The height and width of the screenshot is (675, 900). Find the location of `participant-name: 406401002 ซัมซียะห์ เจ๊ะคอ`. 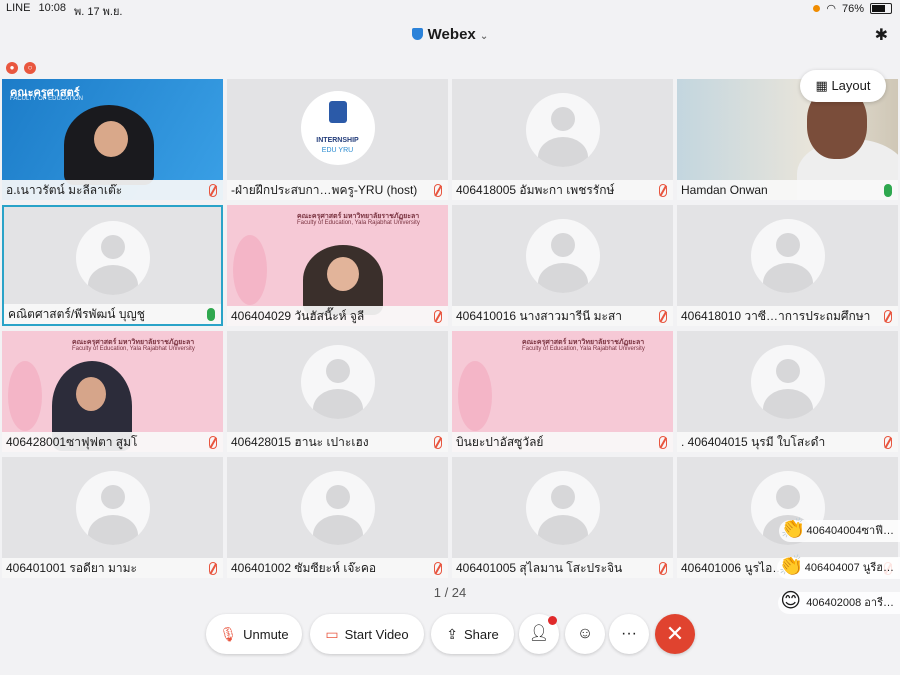

participant-name: 406401002 ซัมซียะห์ เจ๊ะคอ is located at coordinates (337, 568).